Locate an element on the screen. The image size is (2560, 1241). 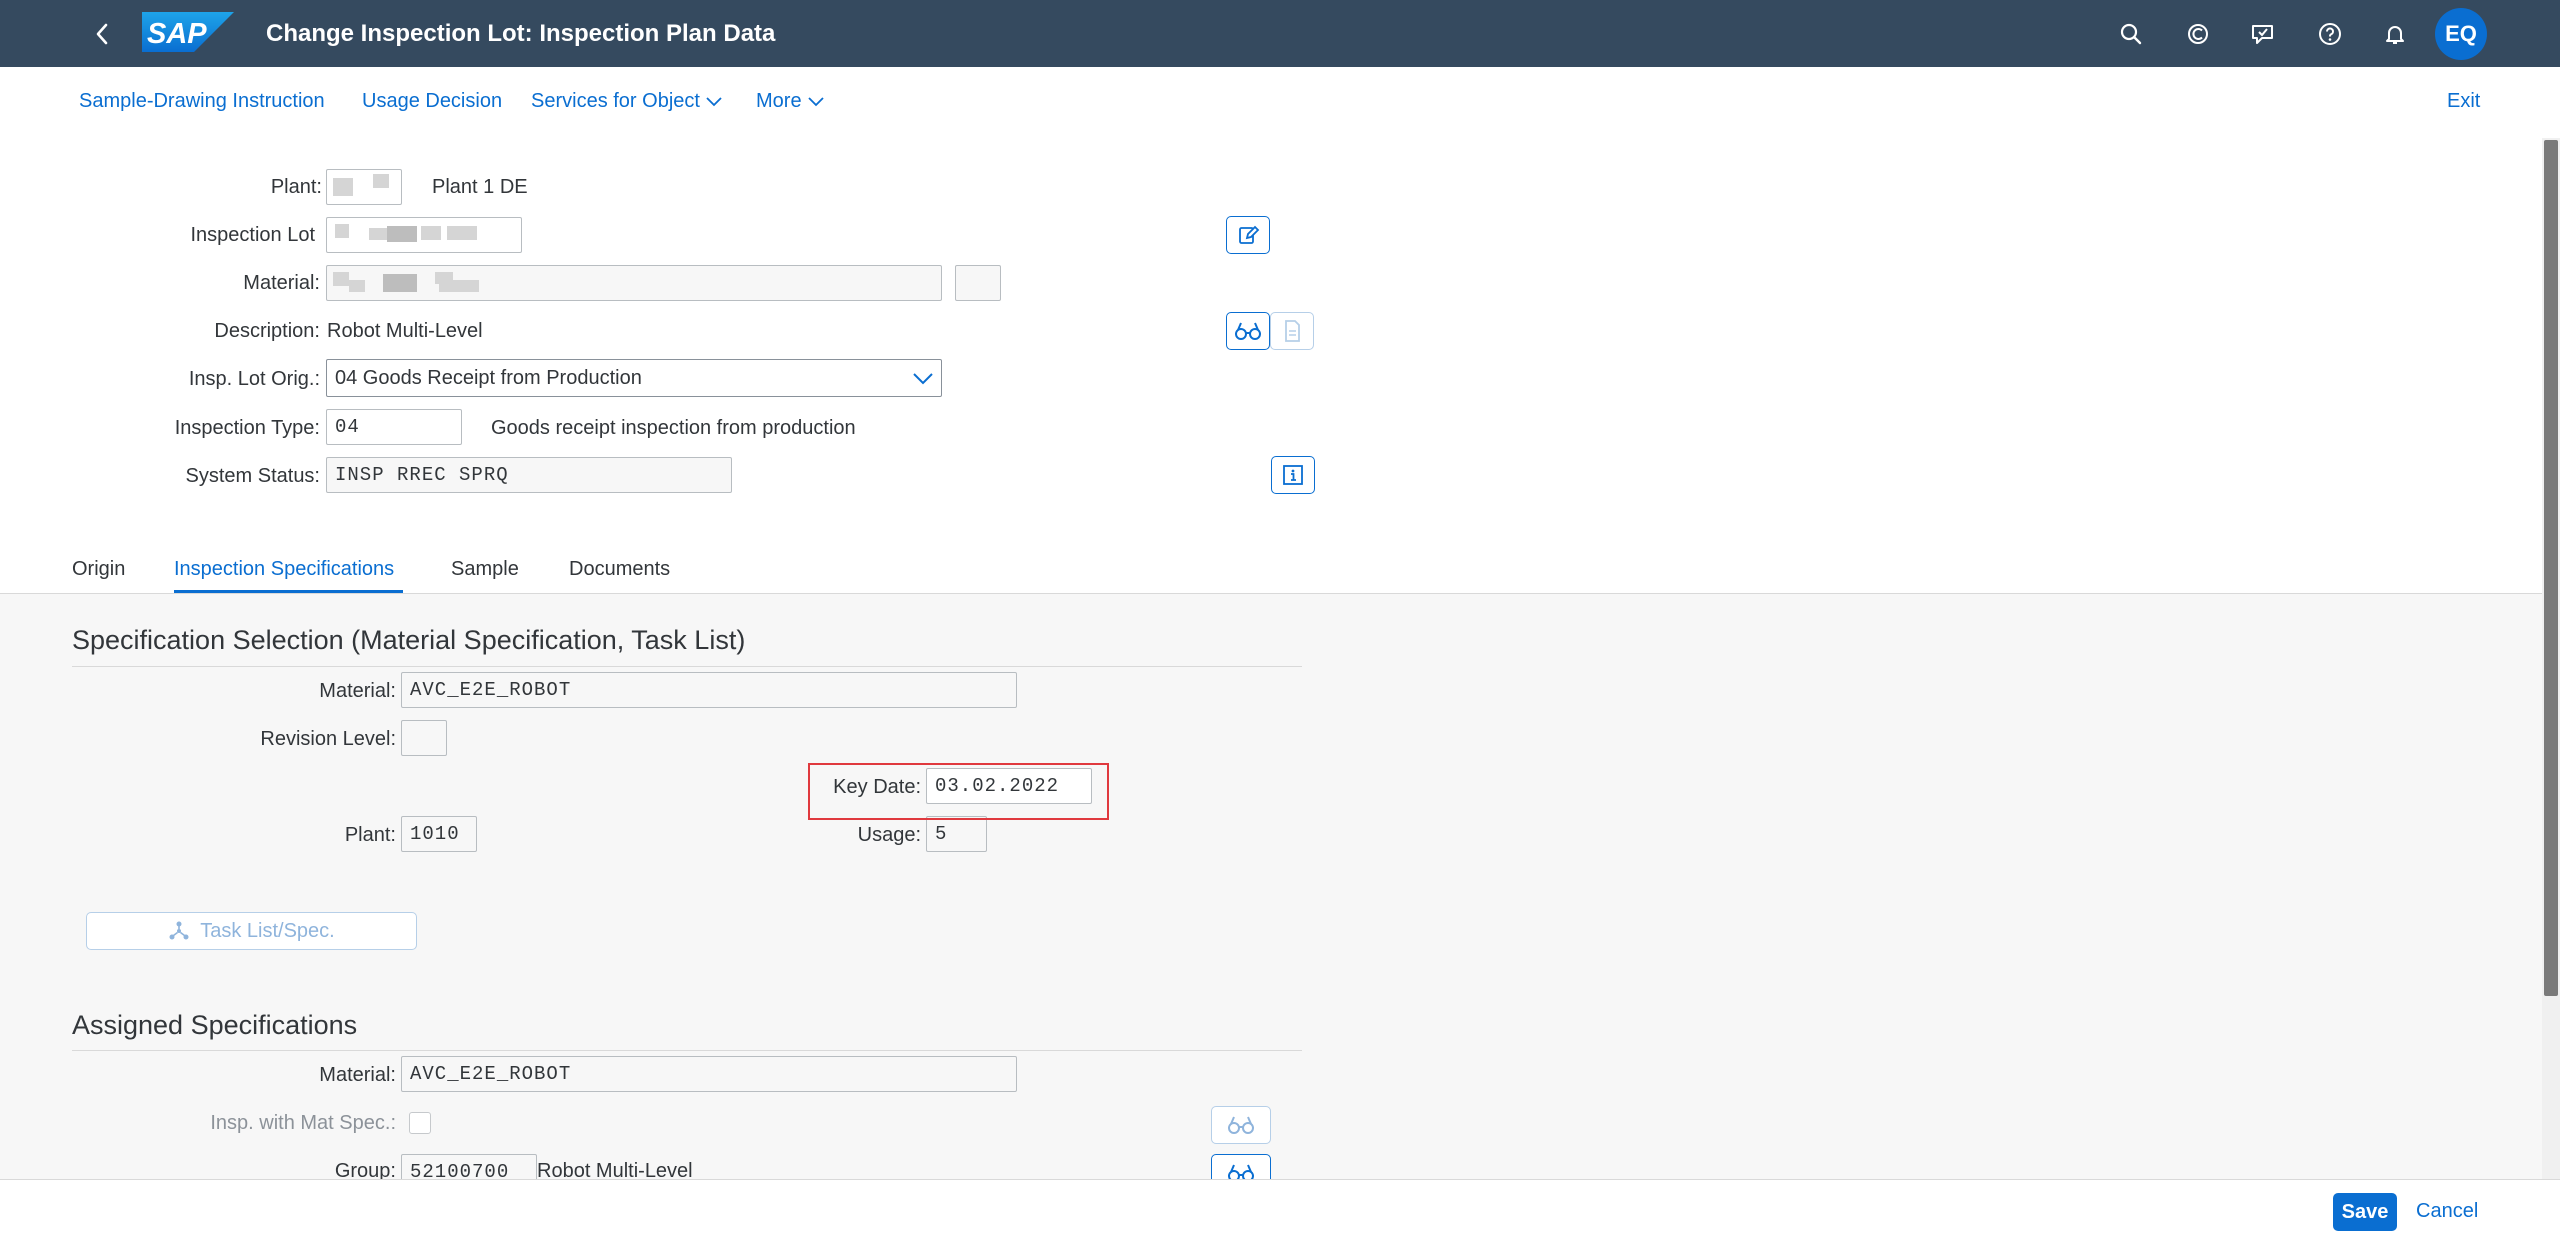
display-mat-spec-button is located at coordinates (1241, 1125).